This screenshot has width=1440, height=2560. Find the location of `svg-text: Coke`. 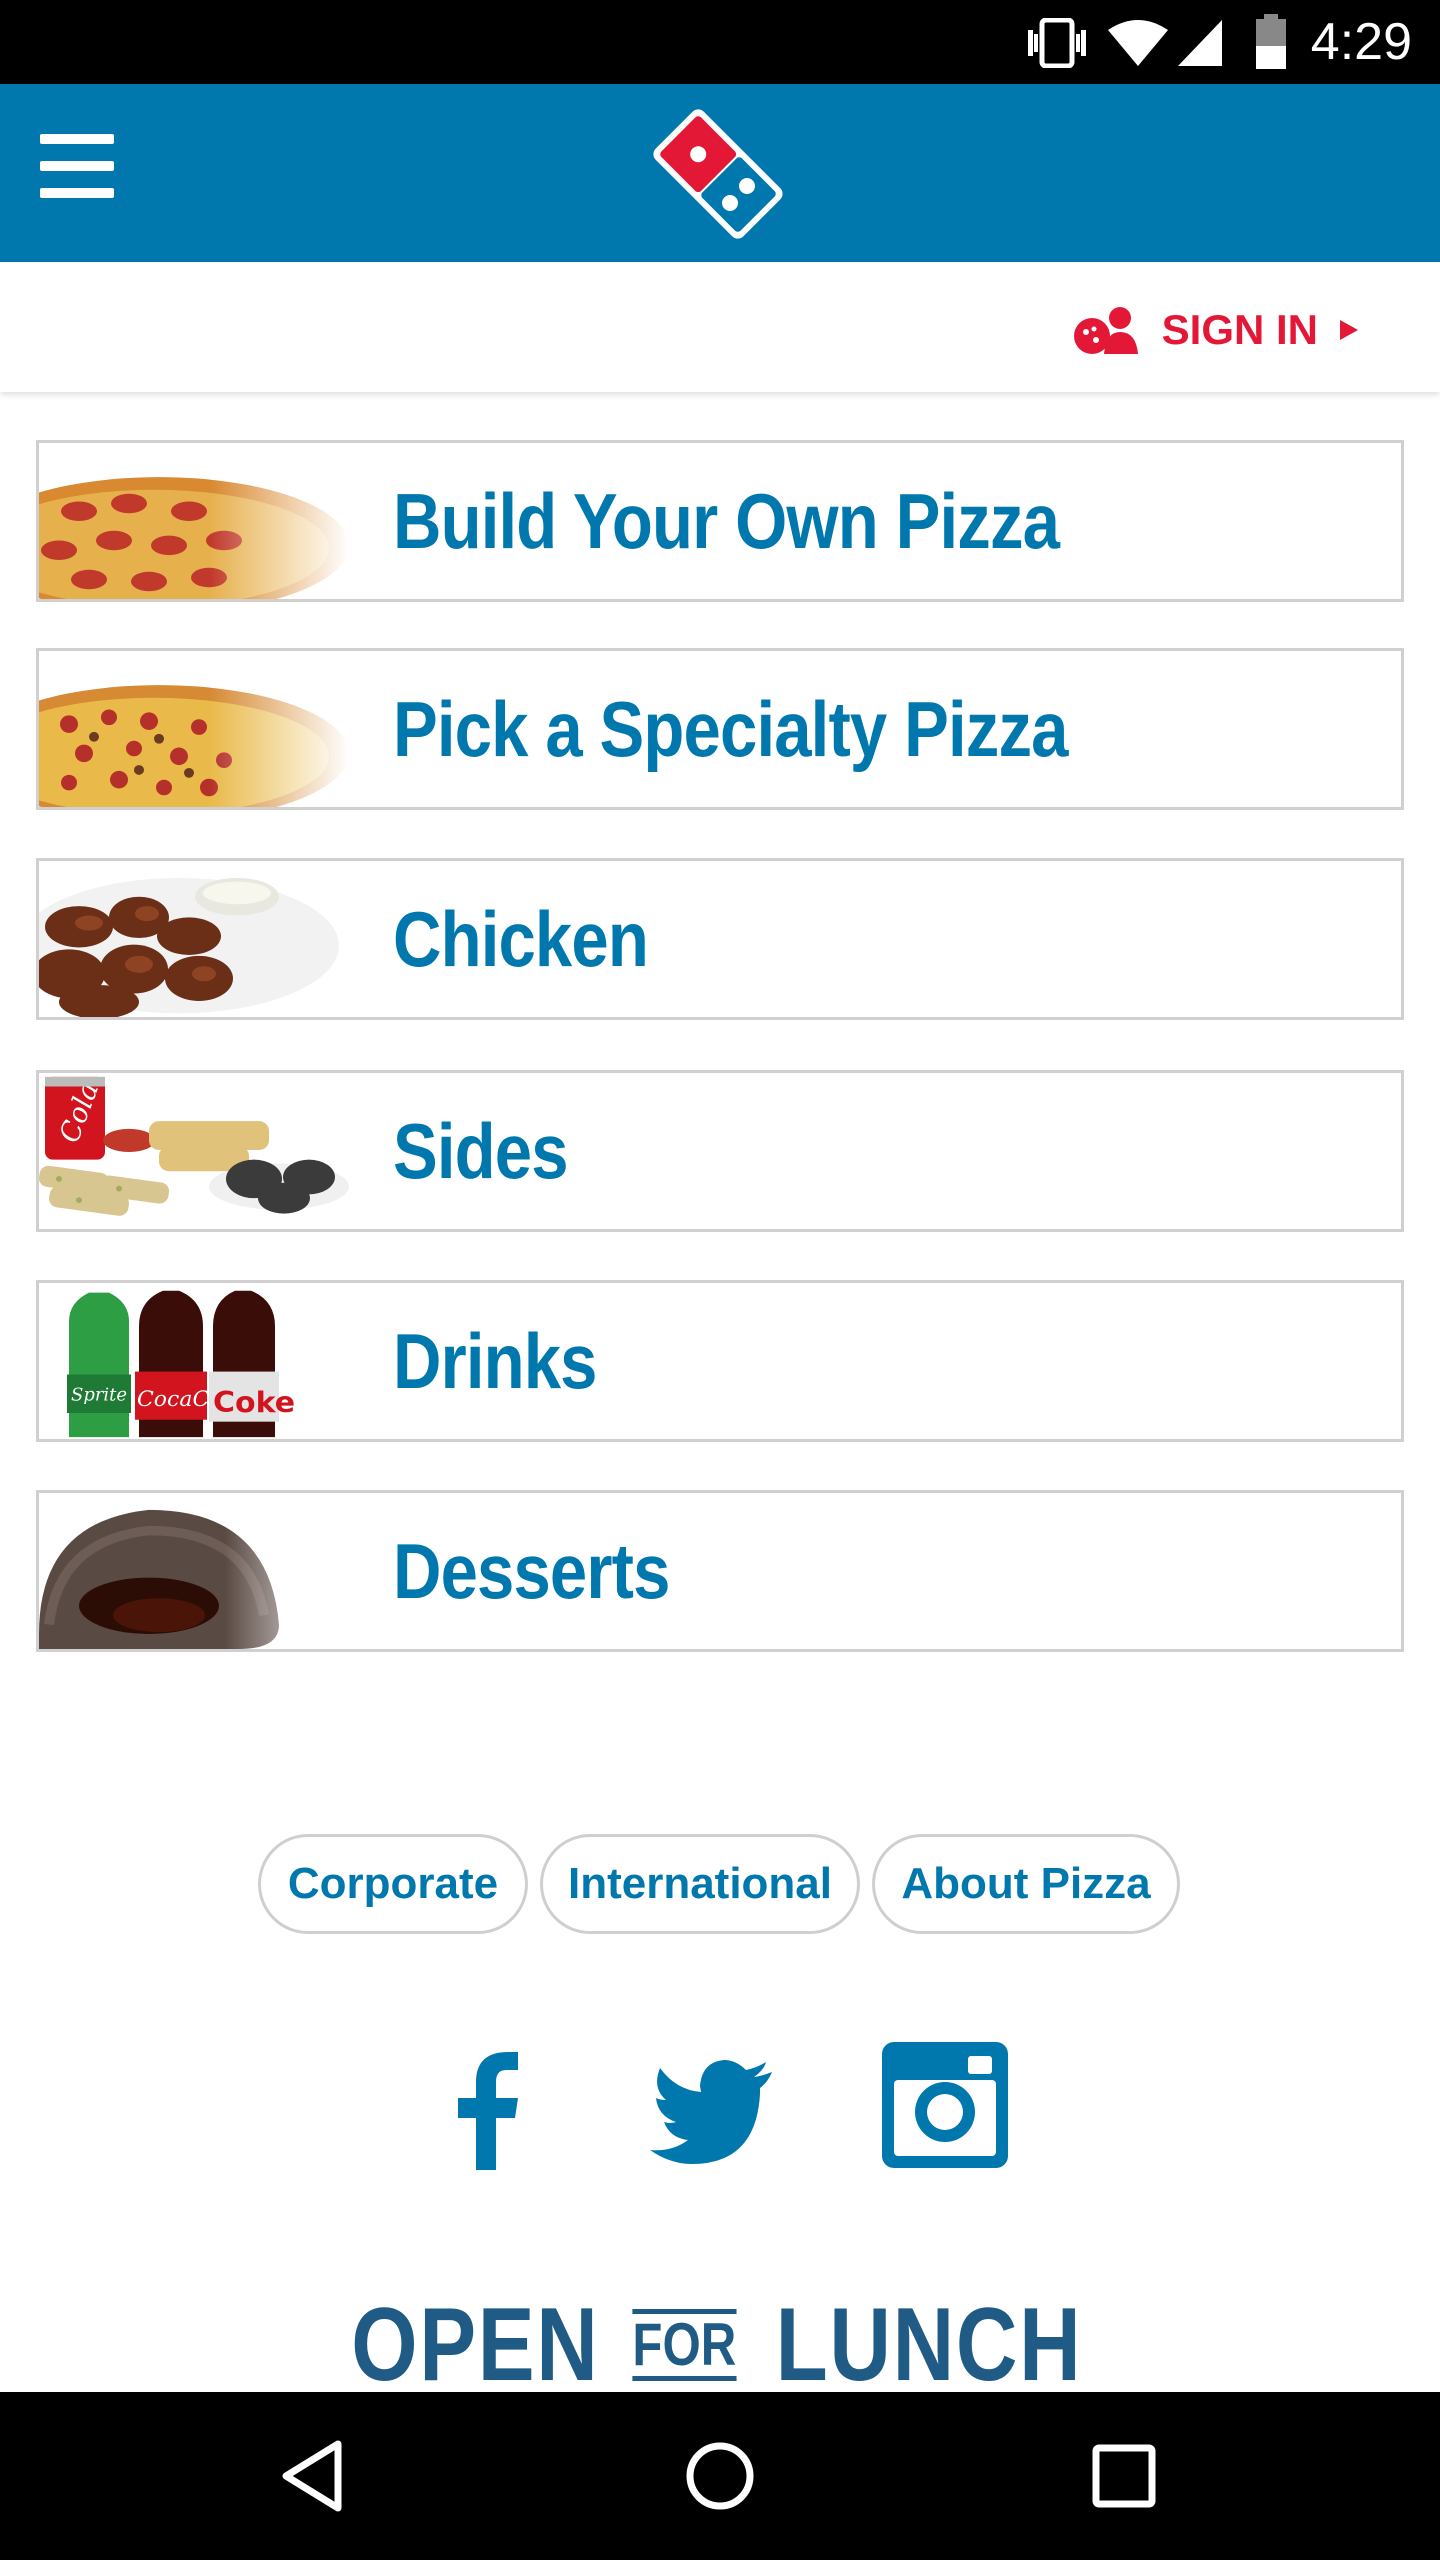

svg-text: Coke is located at coordinates (254, 1402).